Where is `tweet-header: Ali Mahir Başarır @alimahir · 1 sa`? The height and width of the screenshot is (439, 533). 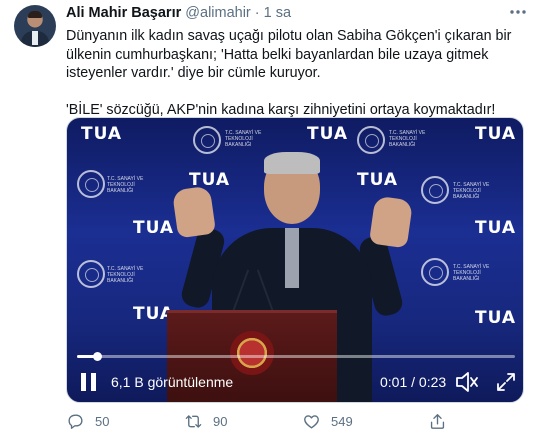
tweet-header: Ali Mahir Başarır @alimahir · 1 sa is located at coordinates (178, 13).